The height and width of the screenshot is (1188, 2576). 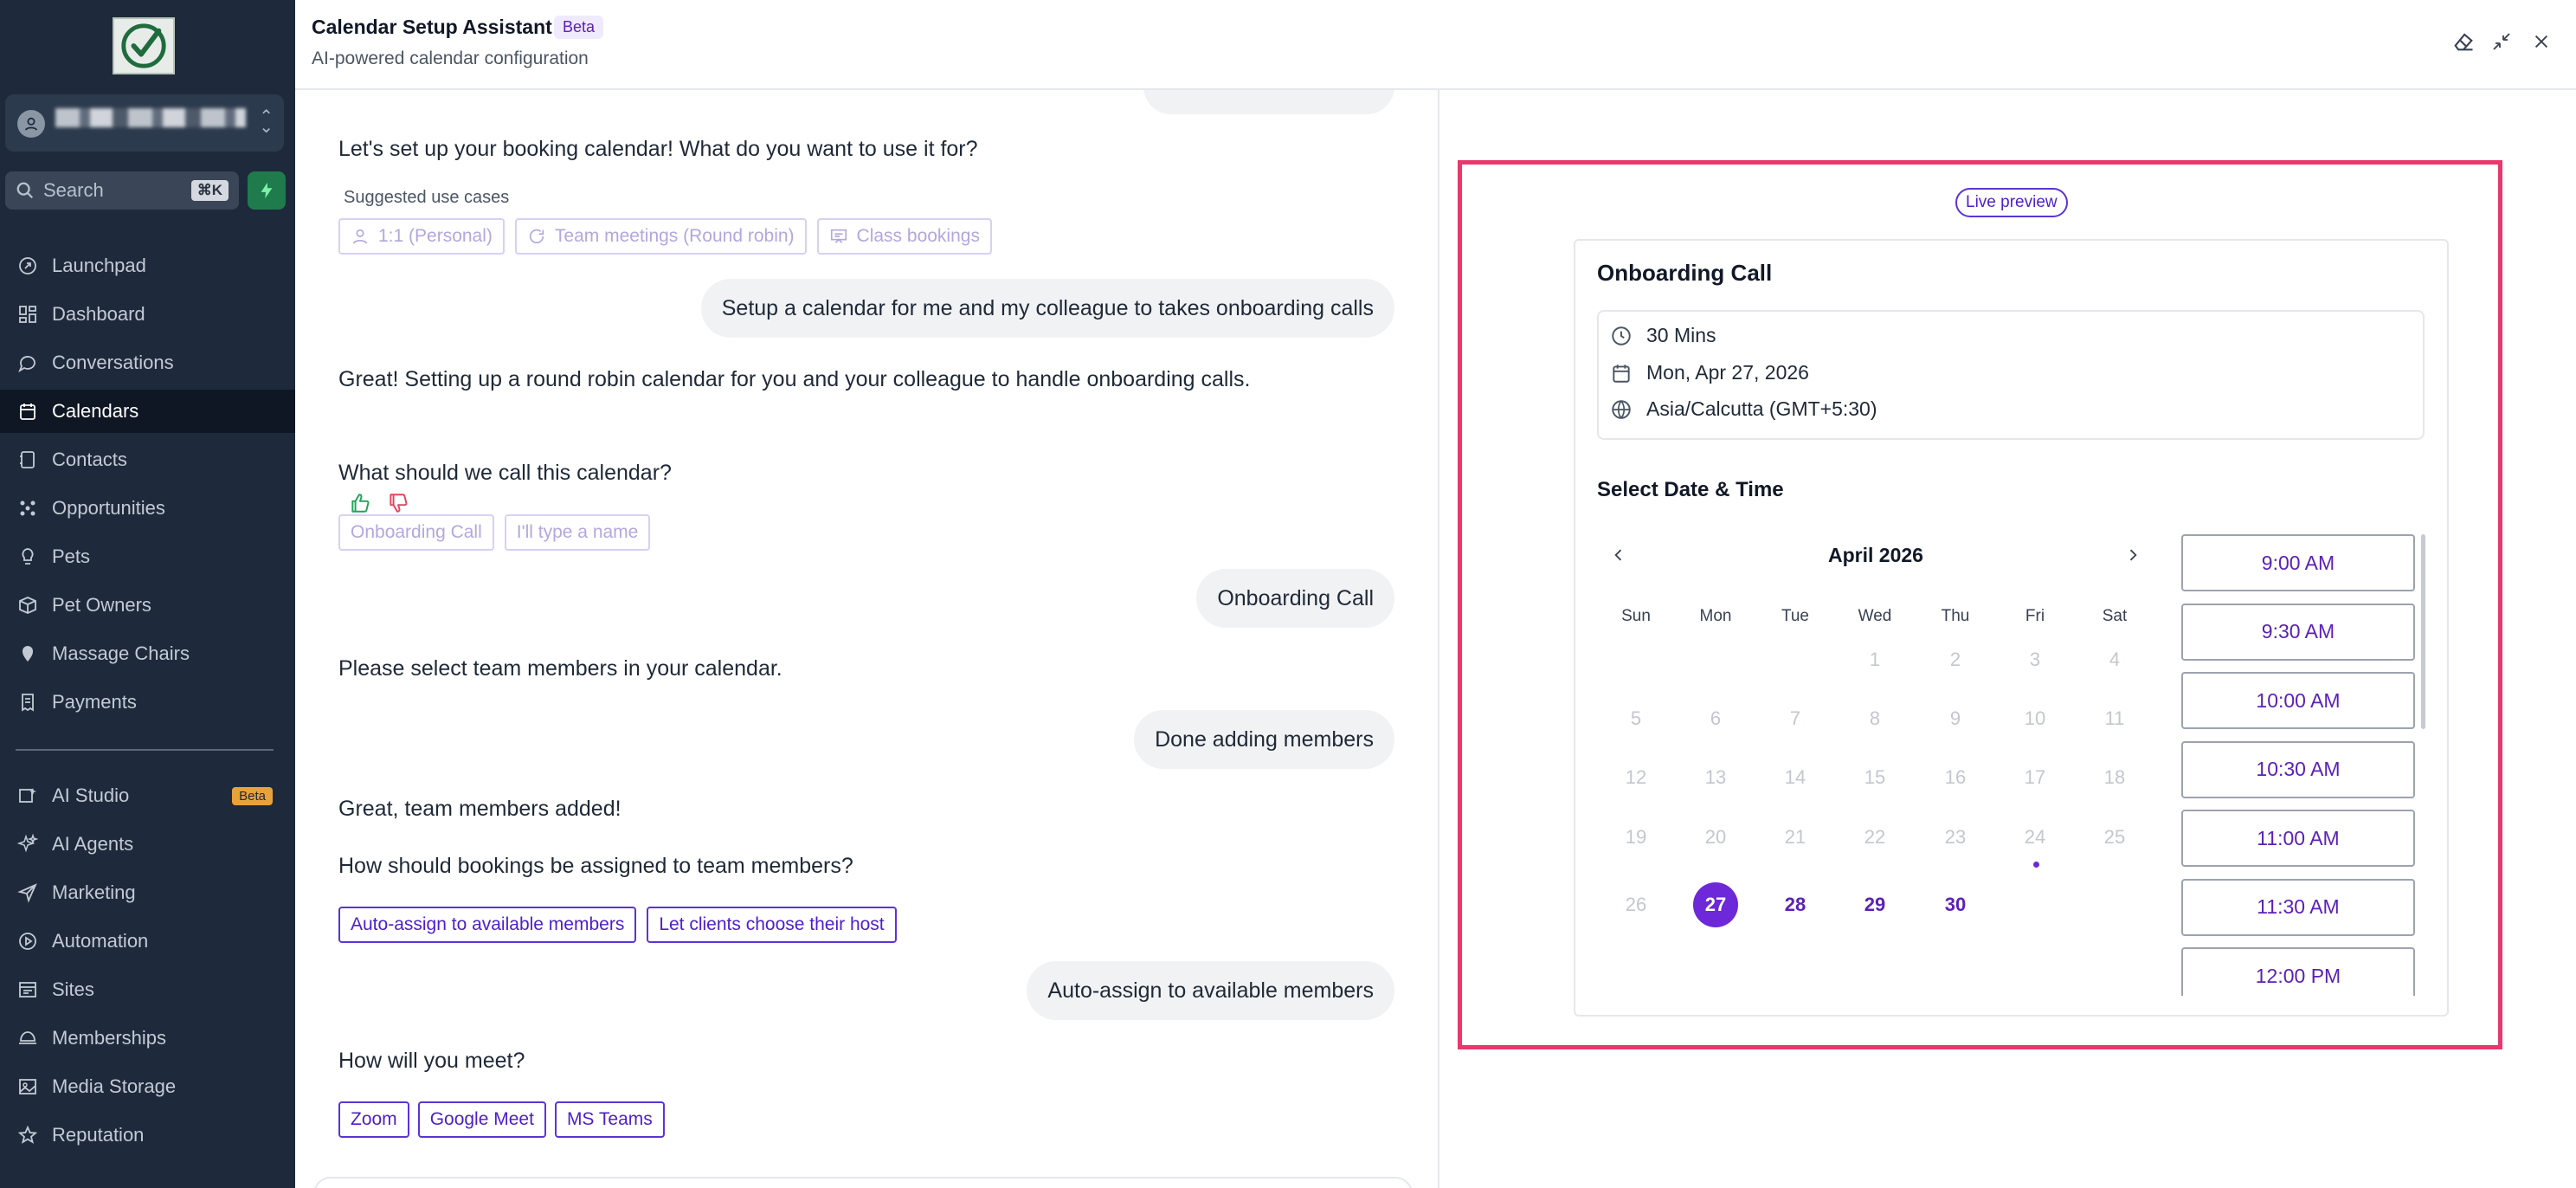 I want to click on chip-label: Class bookings, so click(x=918, y=236).